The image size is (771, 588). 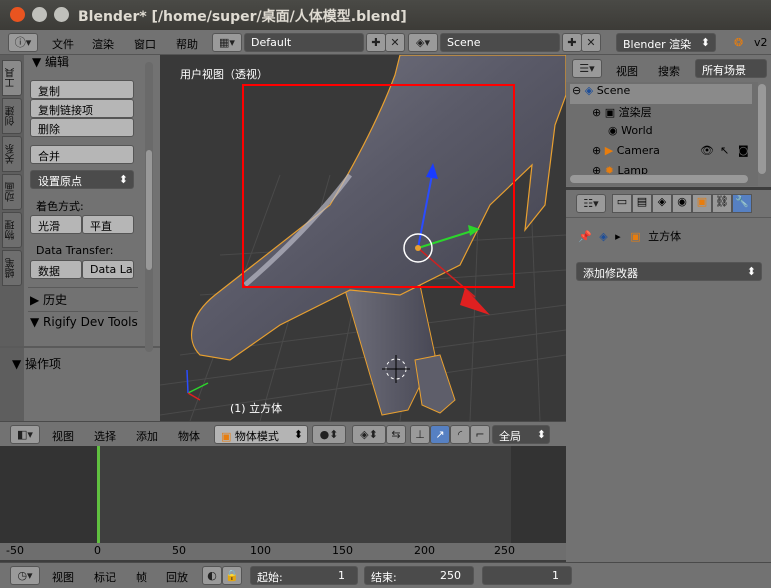 What do you see at coordinates (420, 434) in the screenshot?
I see `translate-manipulator-icon: ⊥` at bounding box center [420, 434].